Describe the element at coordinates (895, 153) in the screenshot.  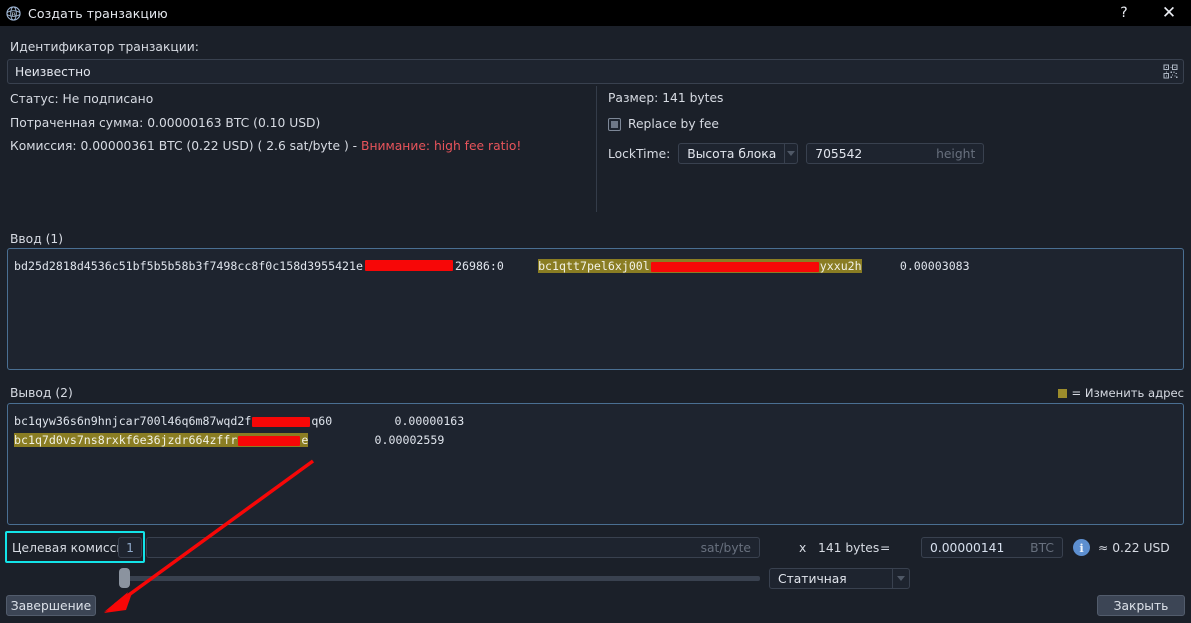
I see `locktime-height-input: 705542 height` at that location.